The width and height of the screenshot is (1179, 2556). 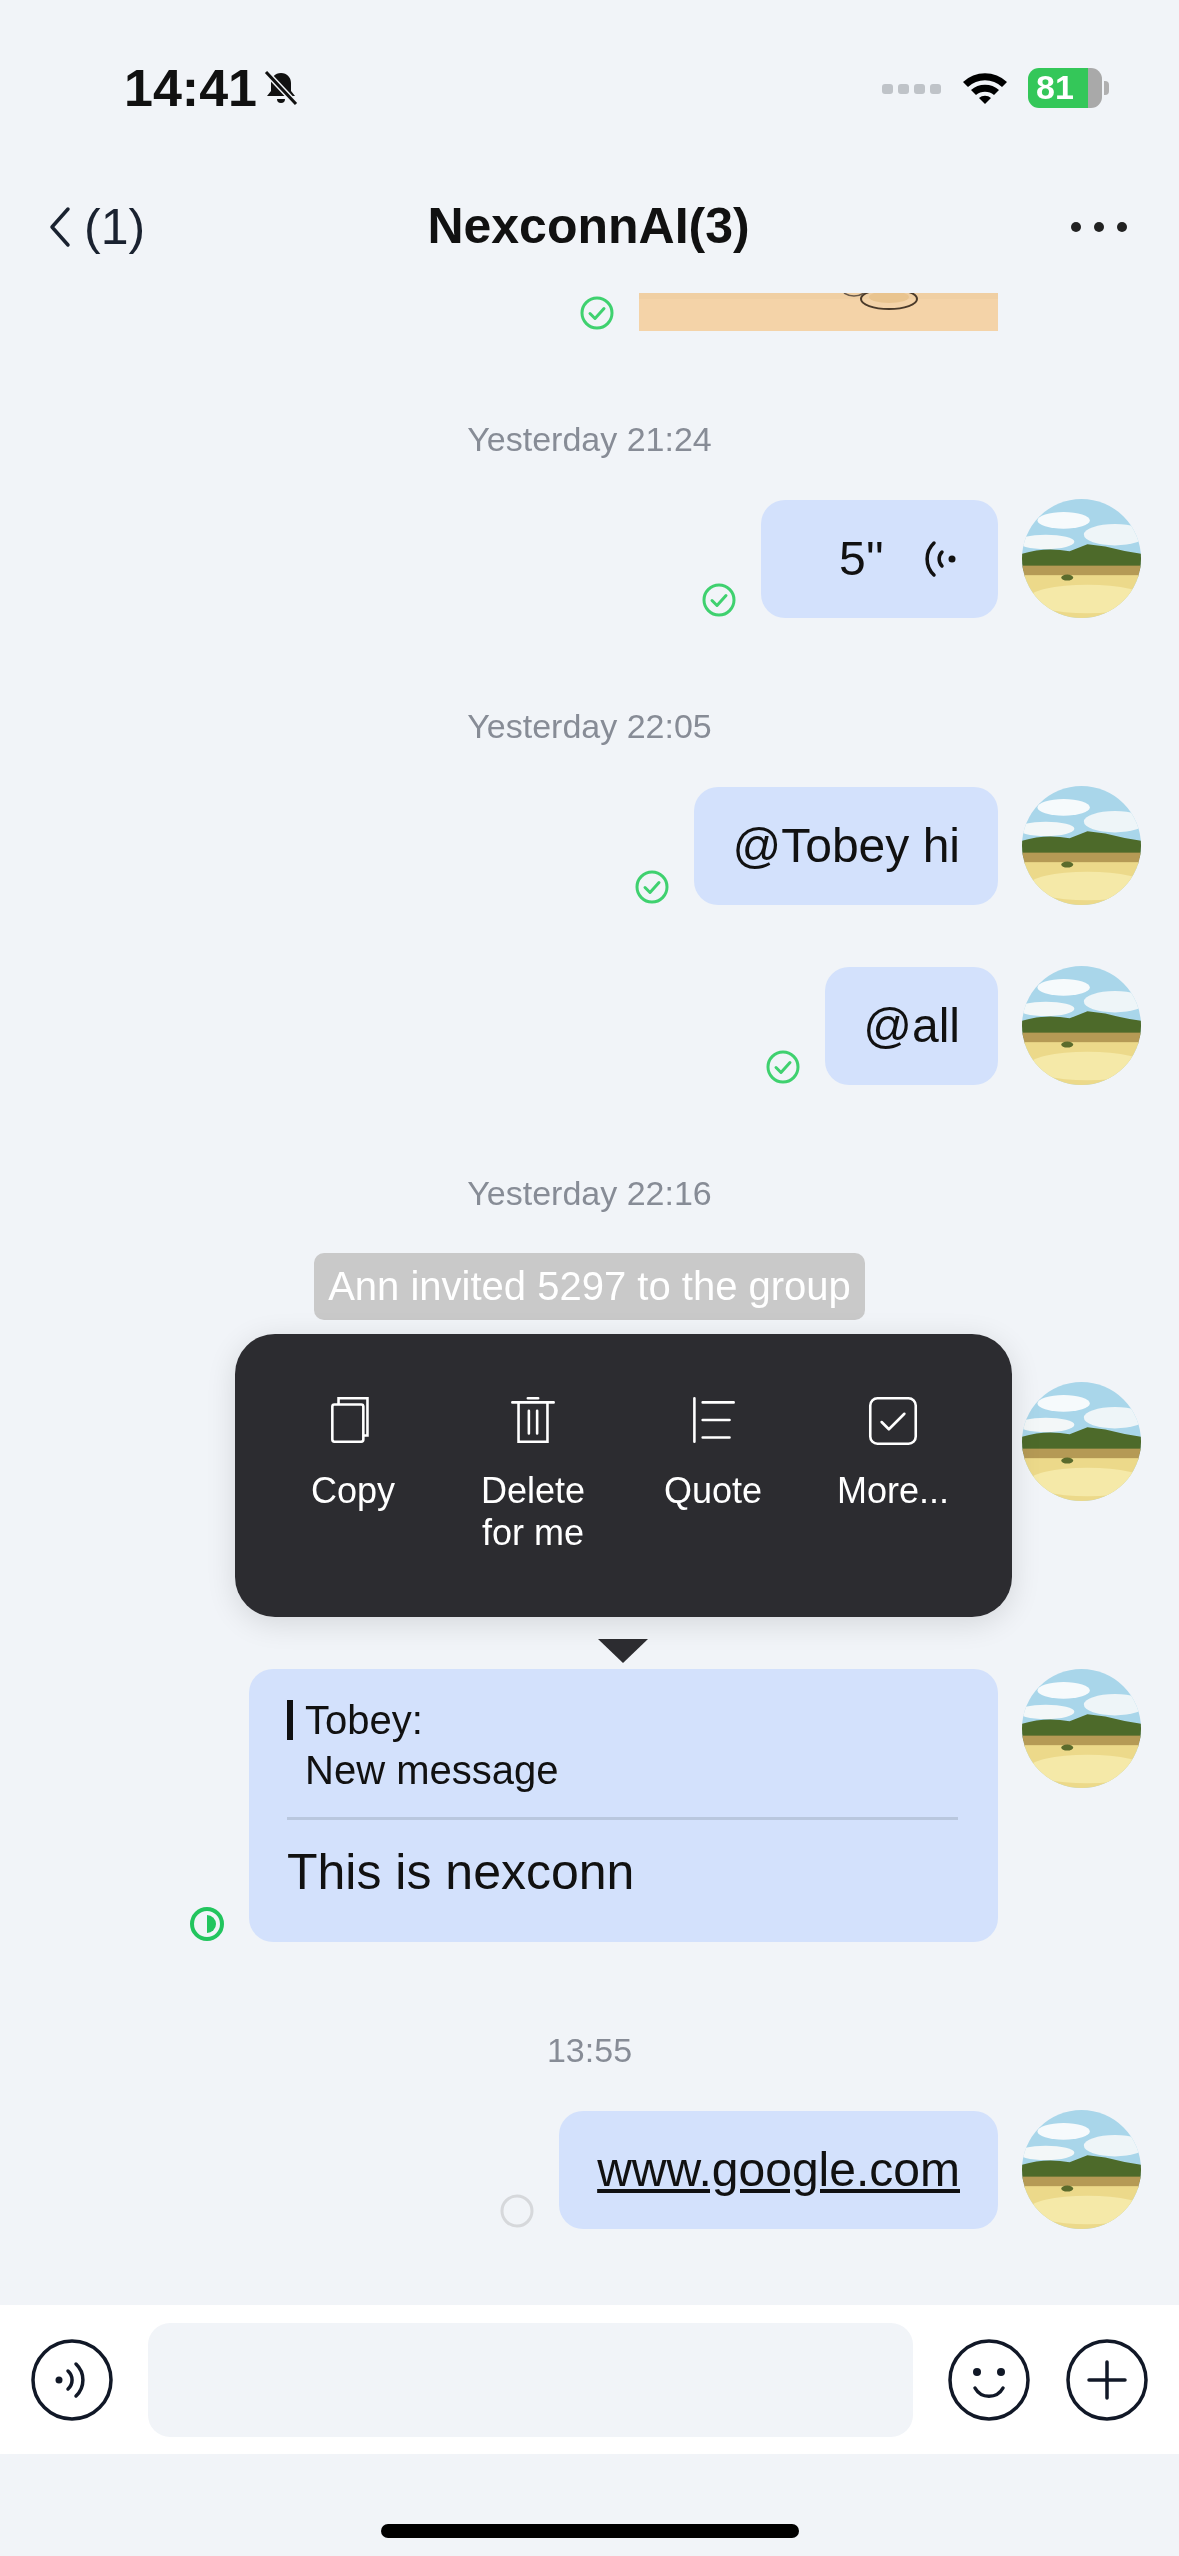 I want to click on clock-time: 14:41, so click(x=190, y=87).